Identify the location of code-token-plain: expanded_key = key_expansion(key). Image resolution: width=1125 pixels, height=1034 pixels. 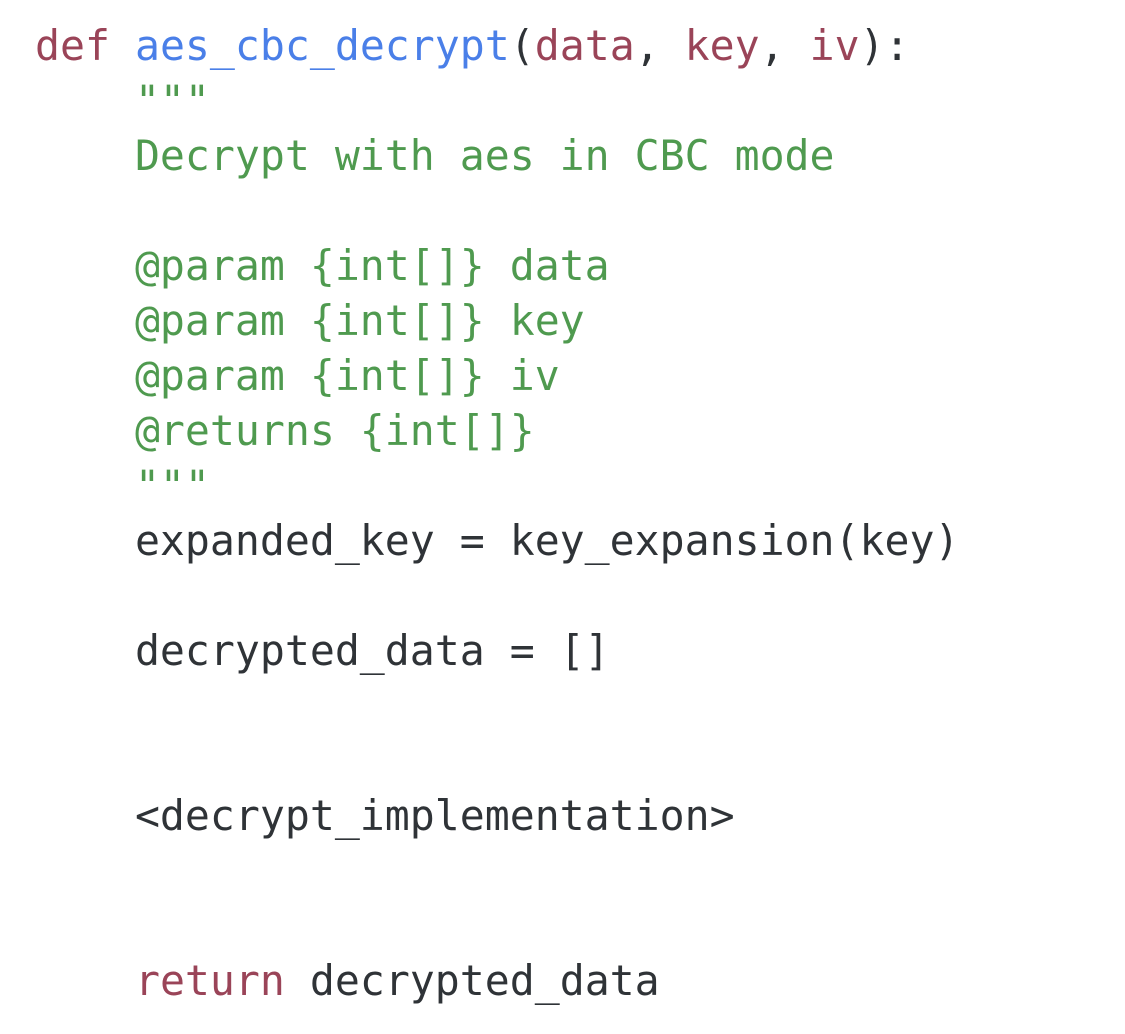
(497, 540).